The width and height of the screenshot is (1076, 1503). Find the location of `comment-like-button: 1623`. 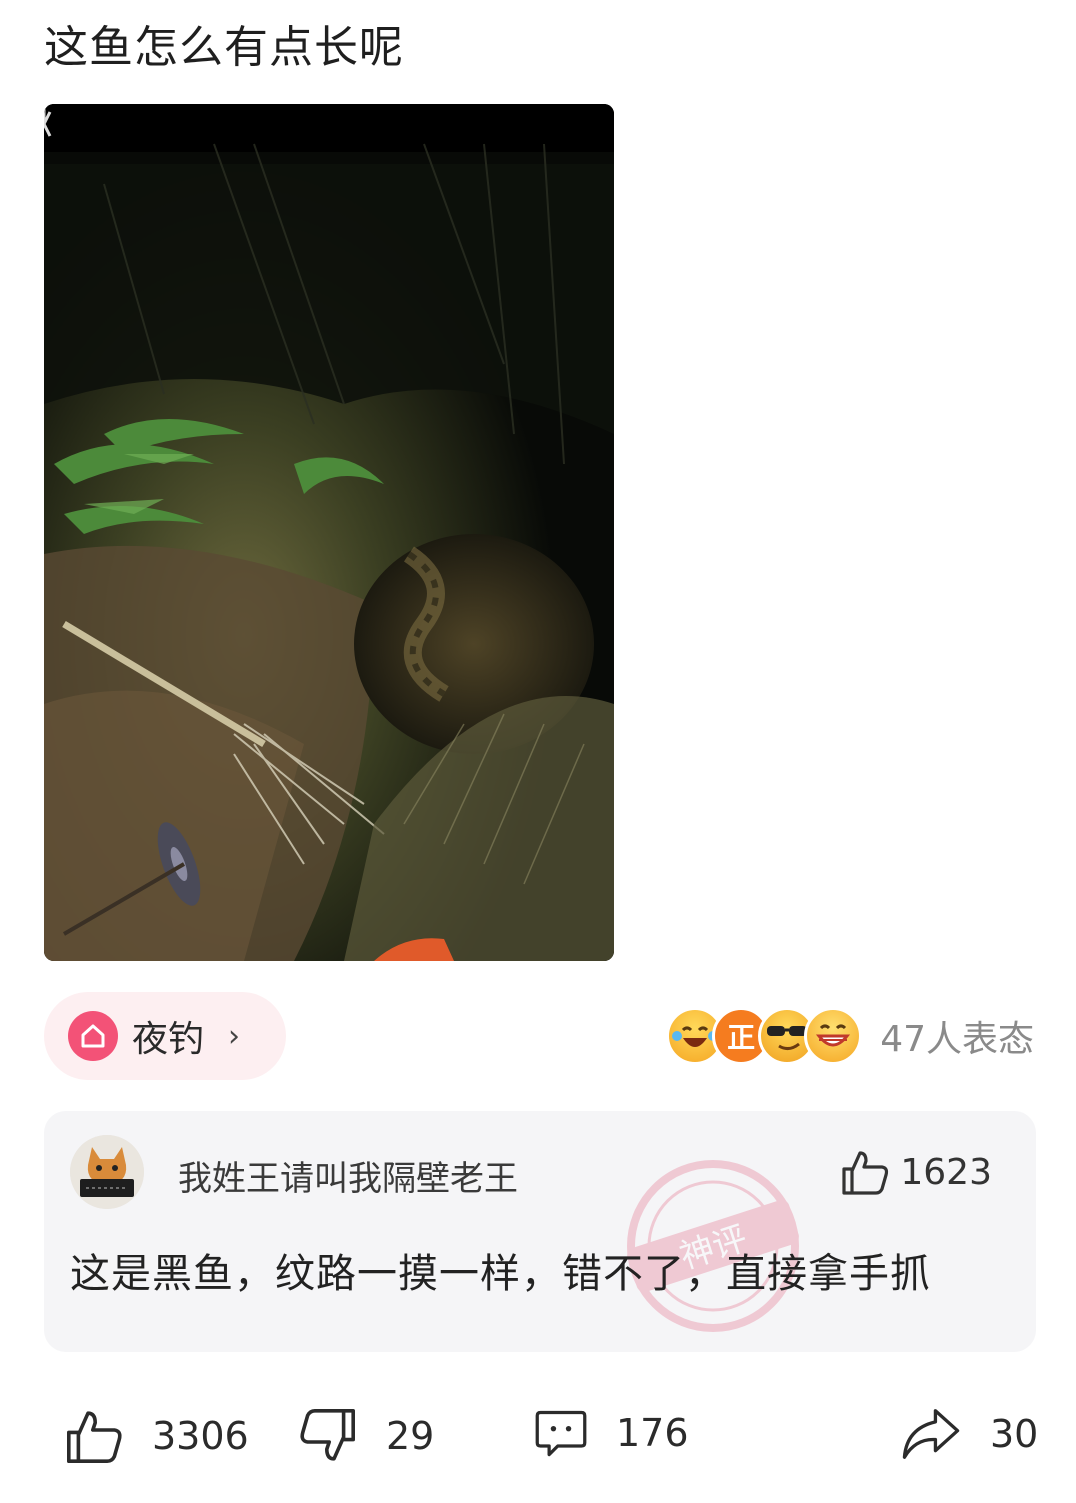

comment-like-button: 1623 is located at coordinates (916, 1172).